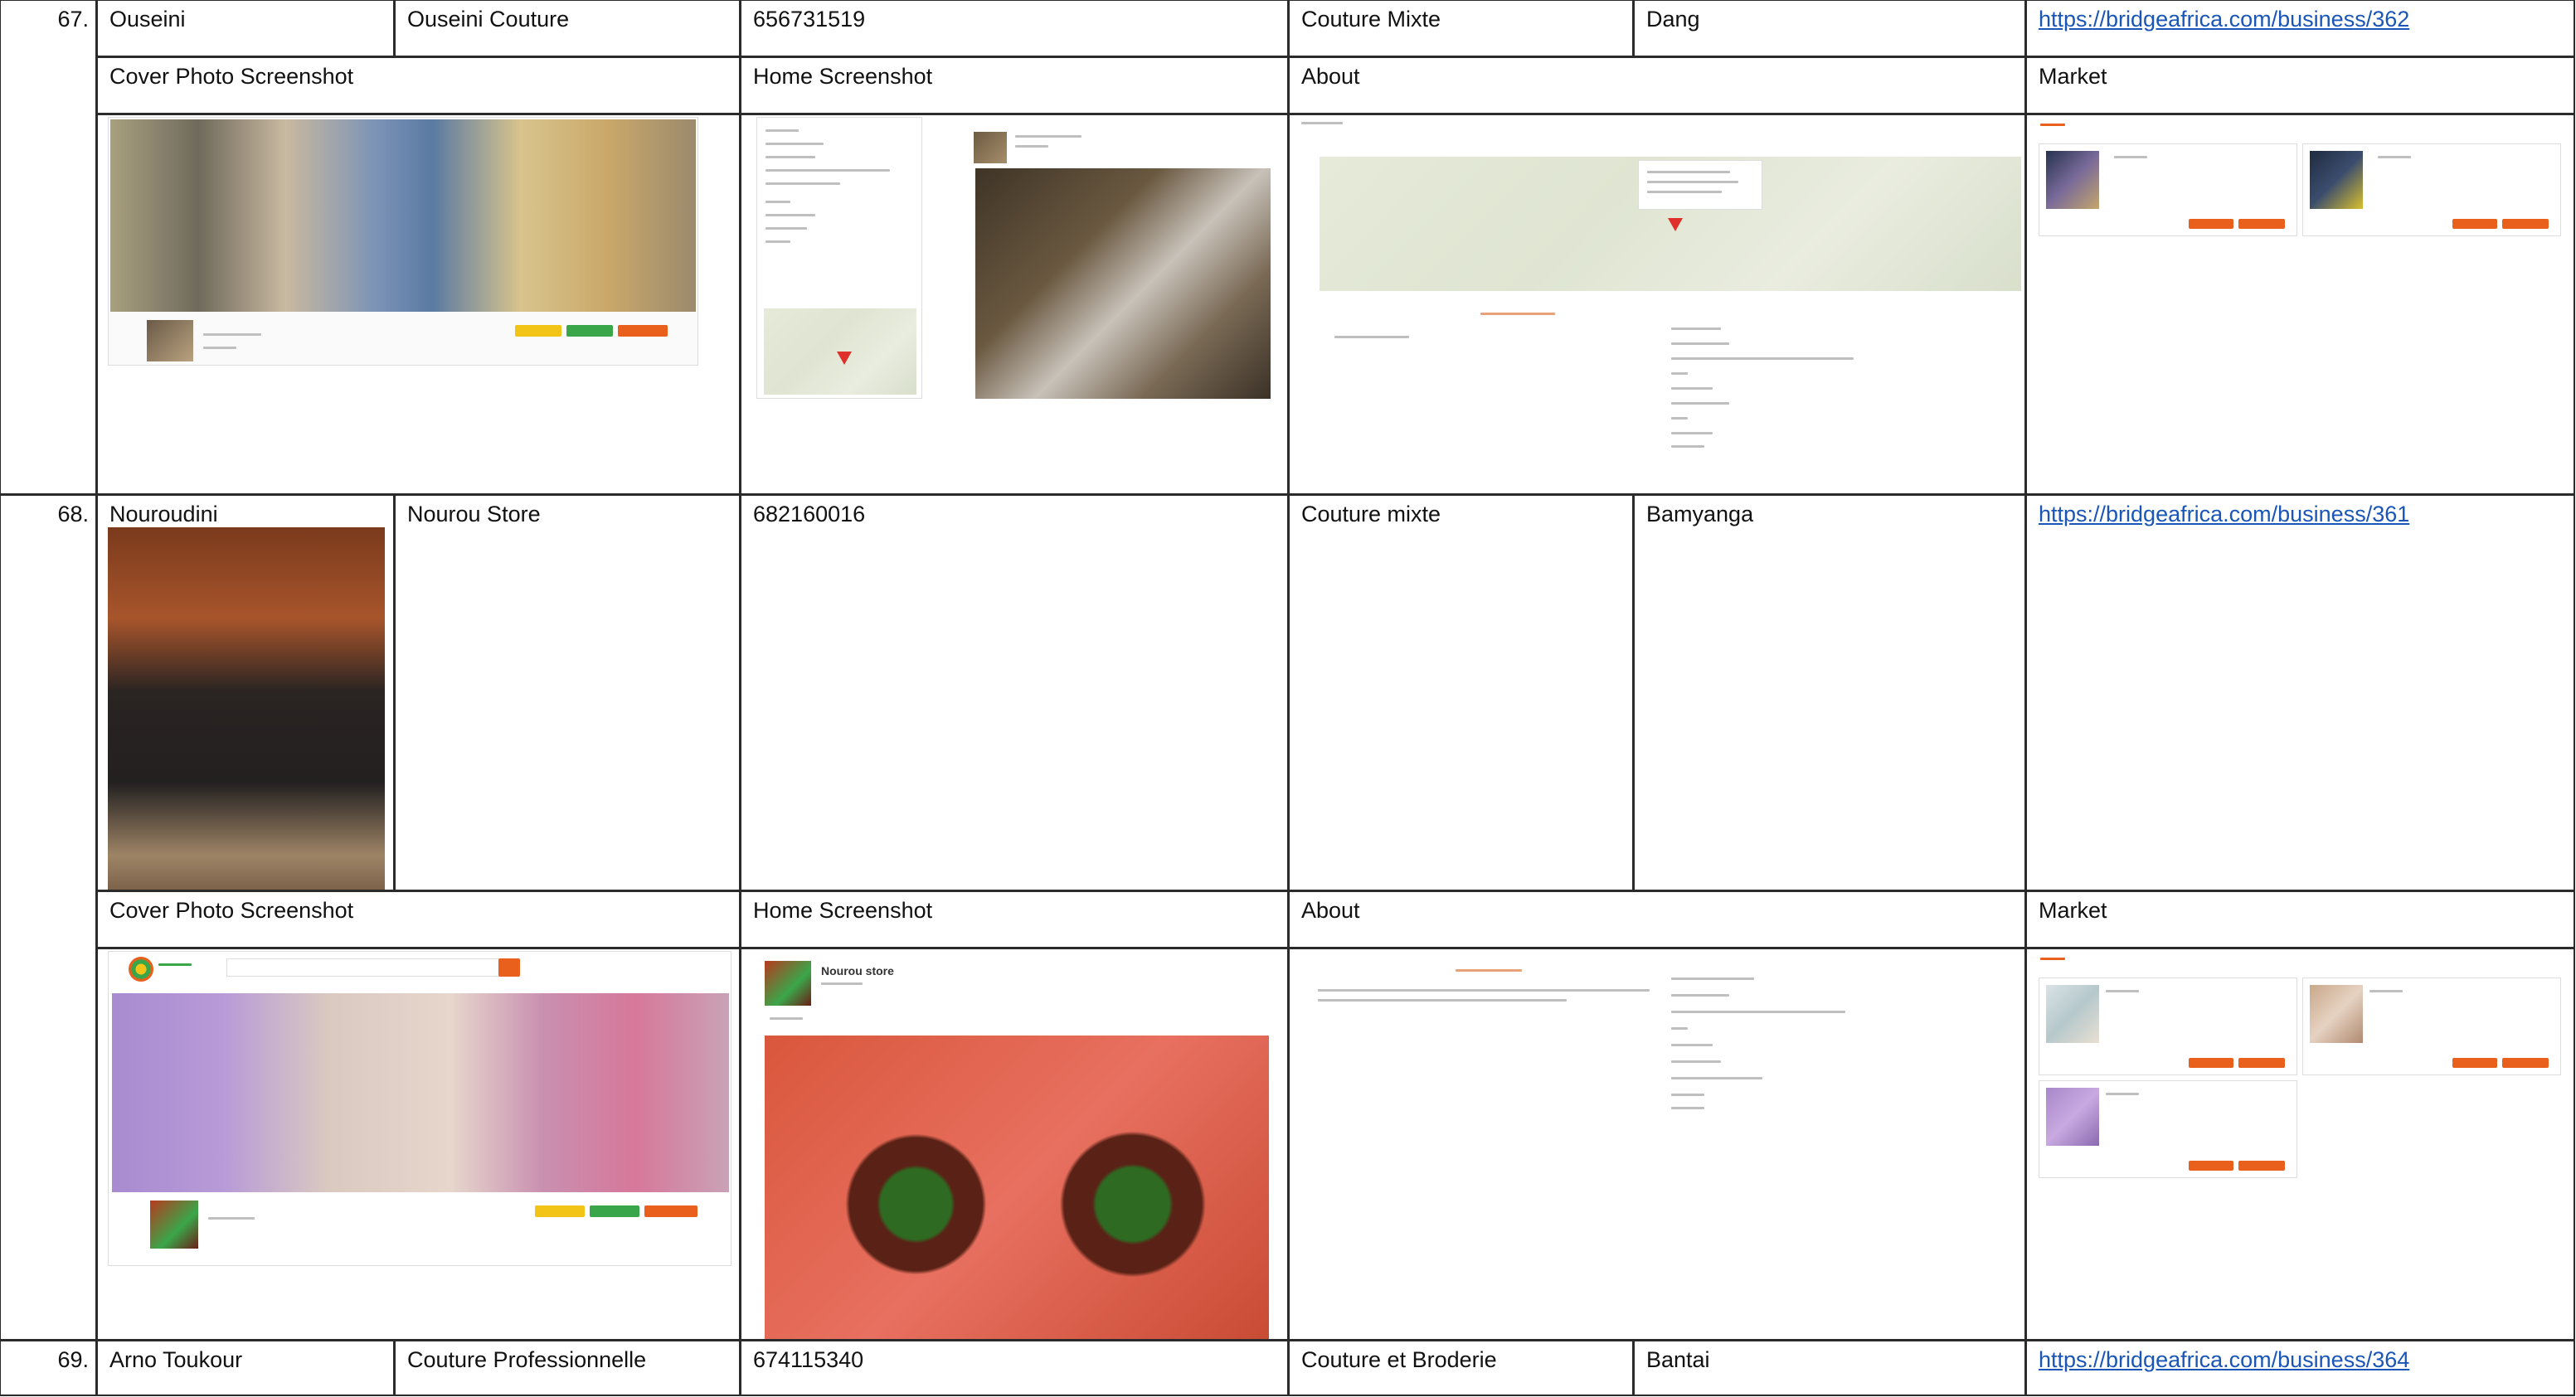 Image resolution: width=2576 pixels, height=1397 pixels. I want to click on about-screenshot-cell, so click(1657, 1144).